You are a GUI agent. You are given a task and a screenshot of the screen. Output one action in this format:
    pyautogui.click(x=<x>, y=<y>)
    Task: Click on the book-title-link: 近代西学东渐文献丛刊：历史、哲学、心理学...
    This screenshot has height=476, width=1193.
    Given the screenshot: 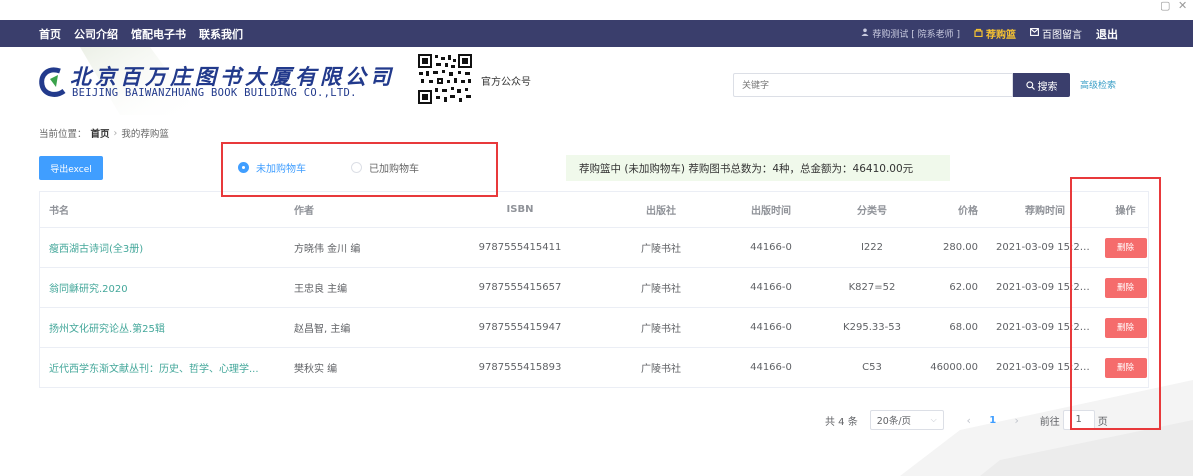 What is the action you would take?
    pyautogui.click(x=162, y=367)
    